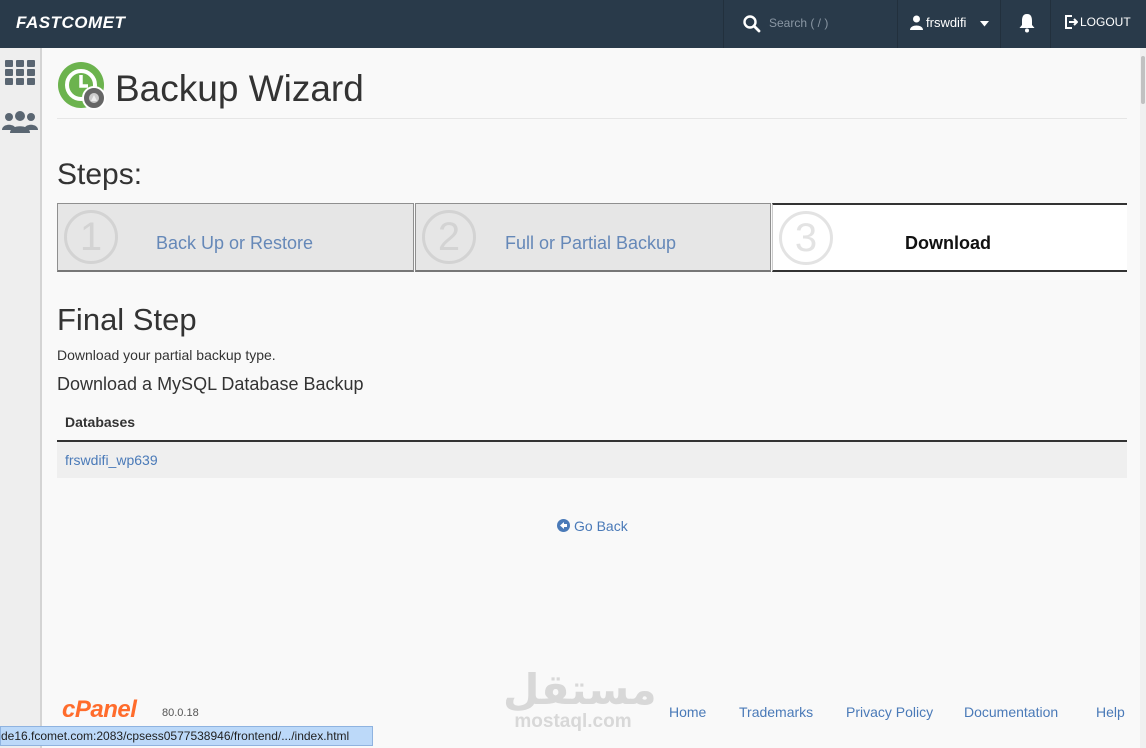  Describe the element at coordinates (601, 526) in the screenshot. I see `go-back-label: Go Back` at that location.